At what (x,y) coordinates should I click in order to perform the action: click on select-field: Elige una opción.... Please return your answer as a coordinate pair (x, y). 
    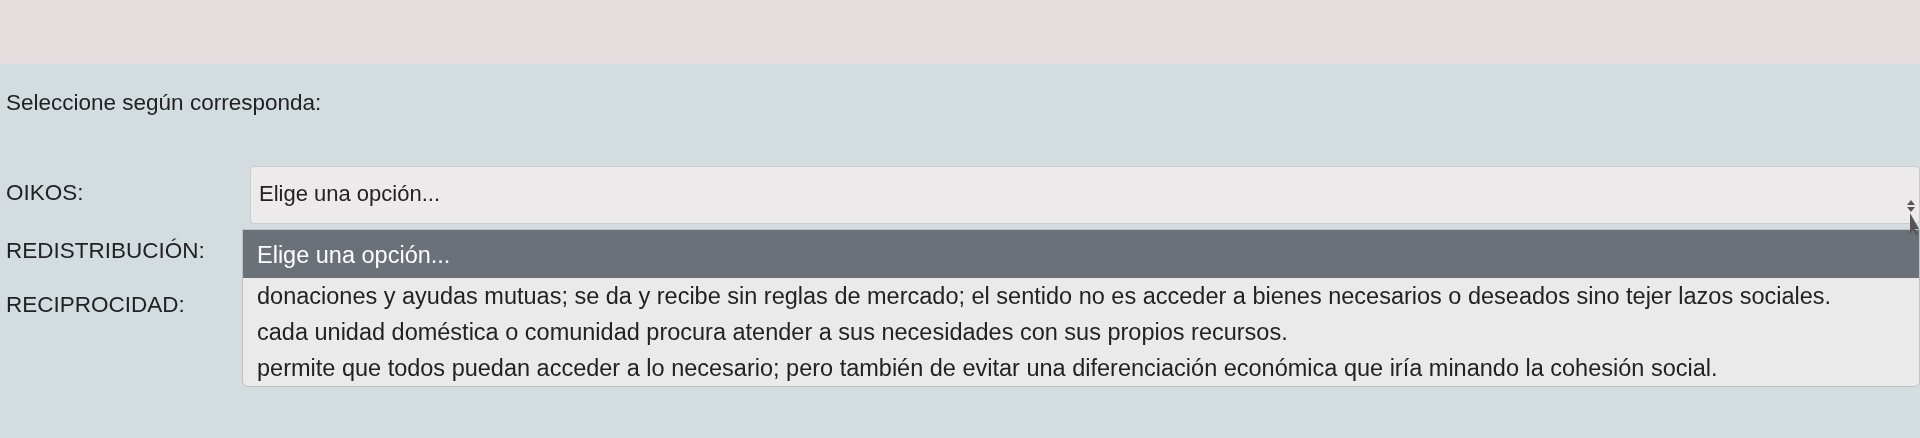
    Looking at the image, I should click on (1085, 195).